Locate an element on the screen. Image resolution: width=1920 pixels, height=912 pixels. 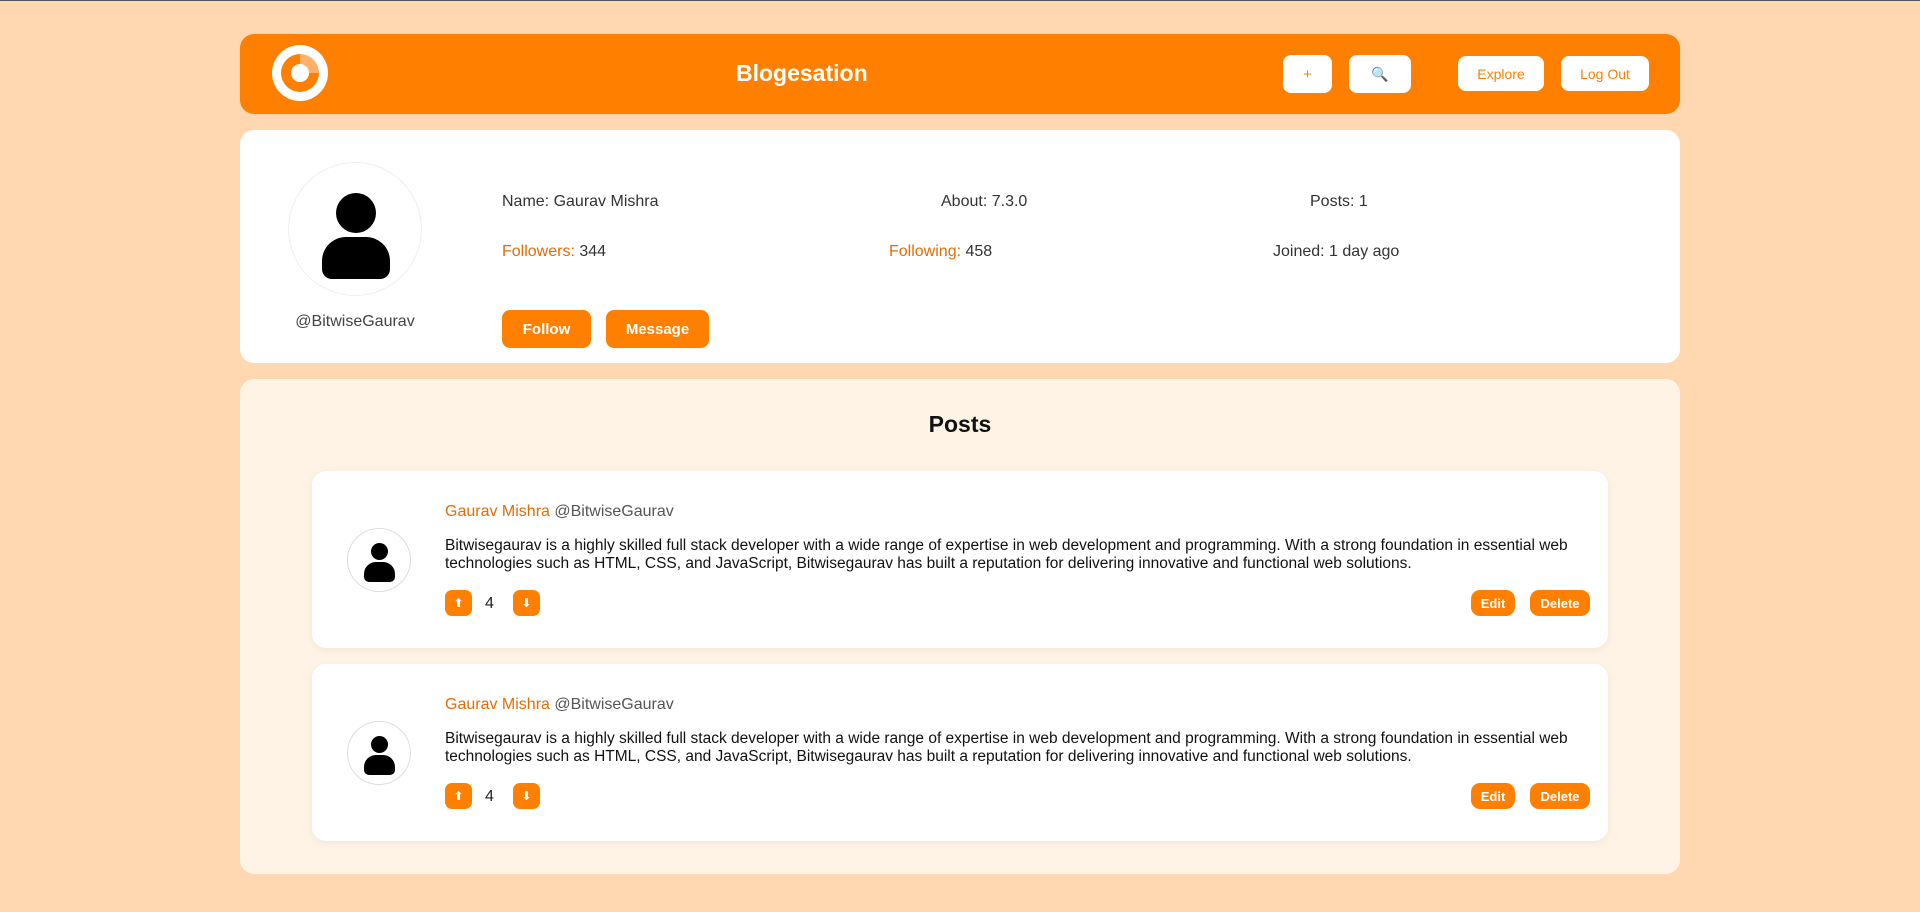
plus-icon: + is located at coordinates (1307, 74).